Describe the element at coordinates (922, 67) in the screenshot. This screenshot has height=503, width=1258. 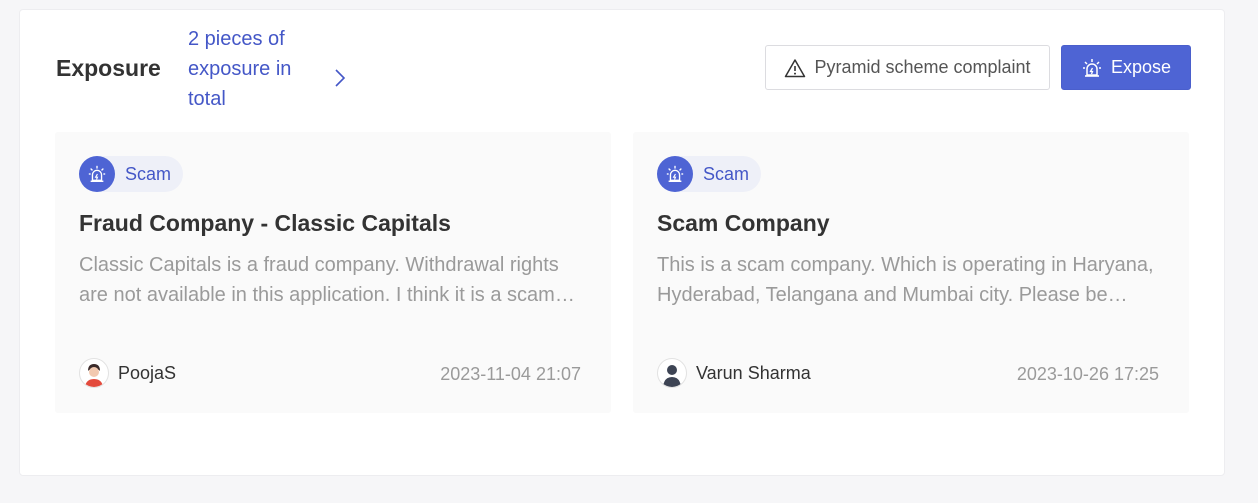
I see `pyramid-complaint-label: Pyramid scheme complaint` at that location.